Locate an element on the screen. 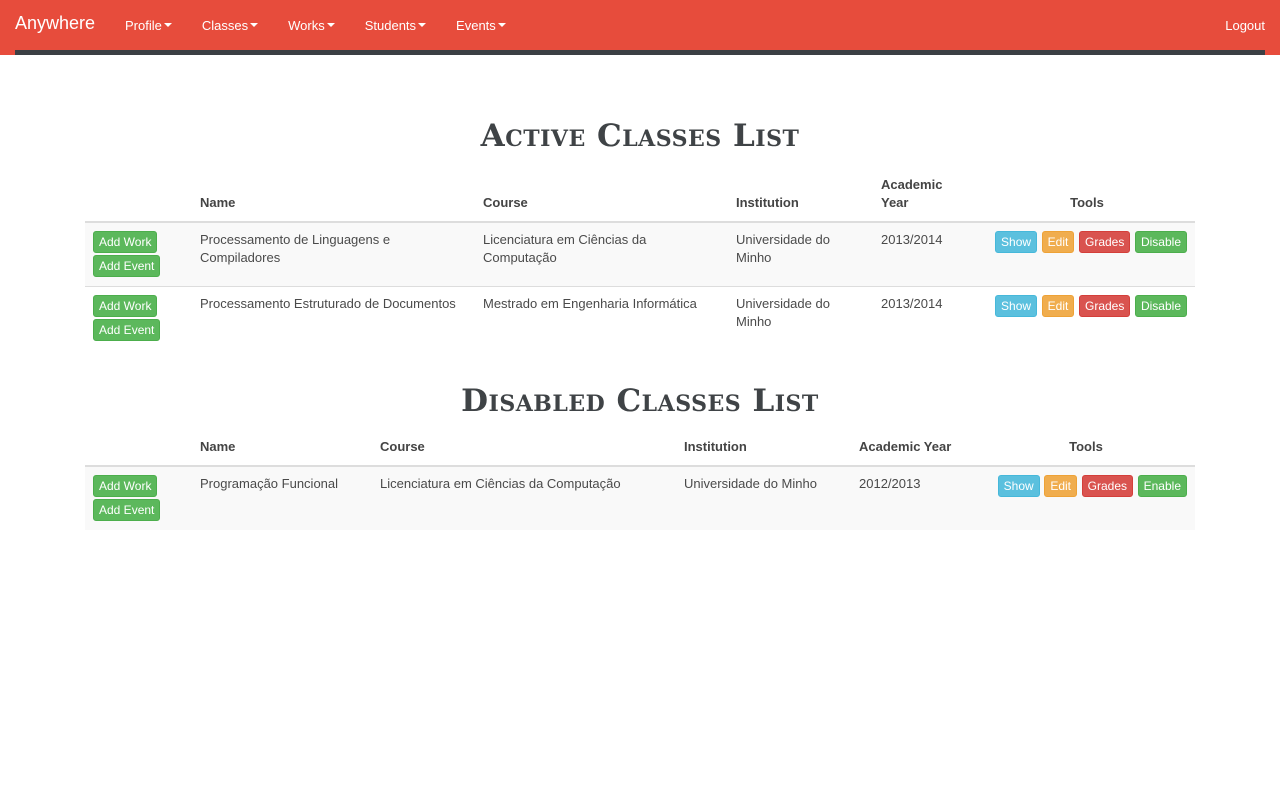 The width and height of the screenshot is (1280, 800). nav-menu: Profile Classes Works Students Events is located at coordinates (315, 25).